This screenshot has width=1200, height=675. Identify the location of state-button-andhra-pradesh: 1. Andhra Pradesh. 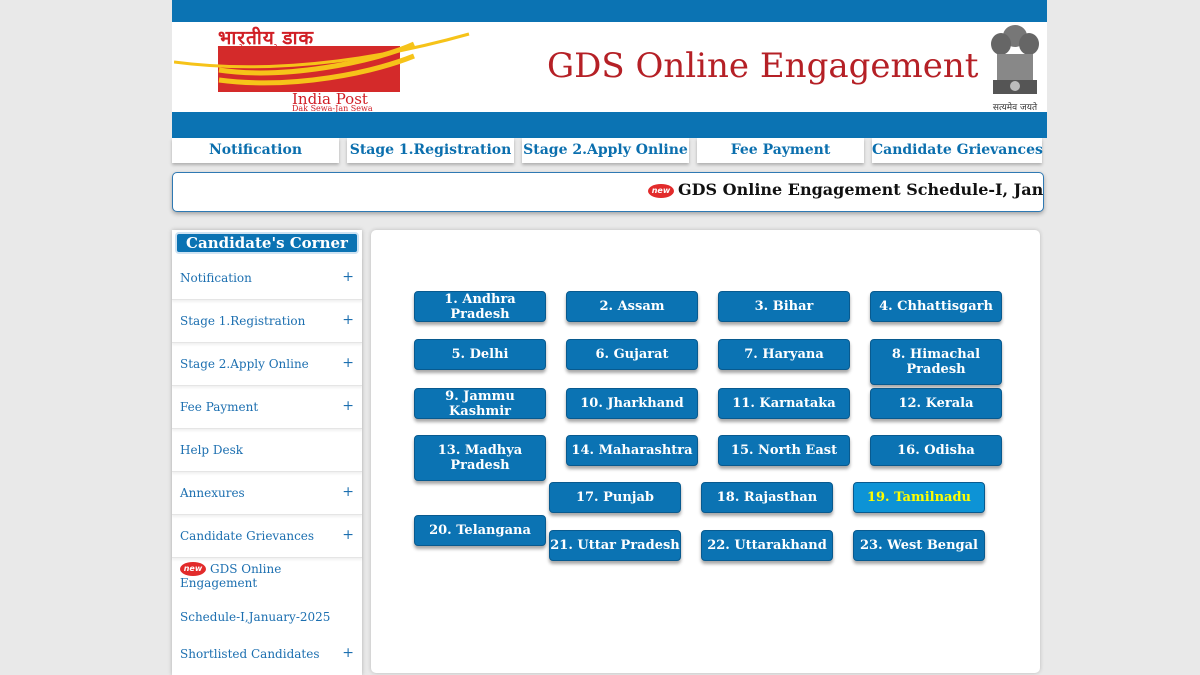
(480, 306).